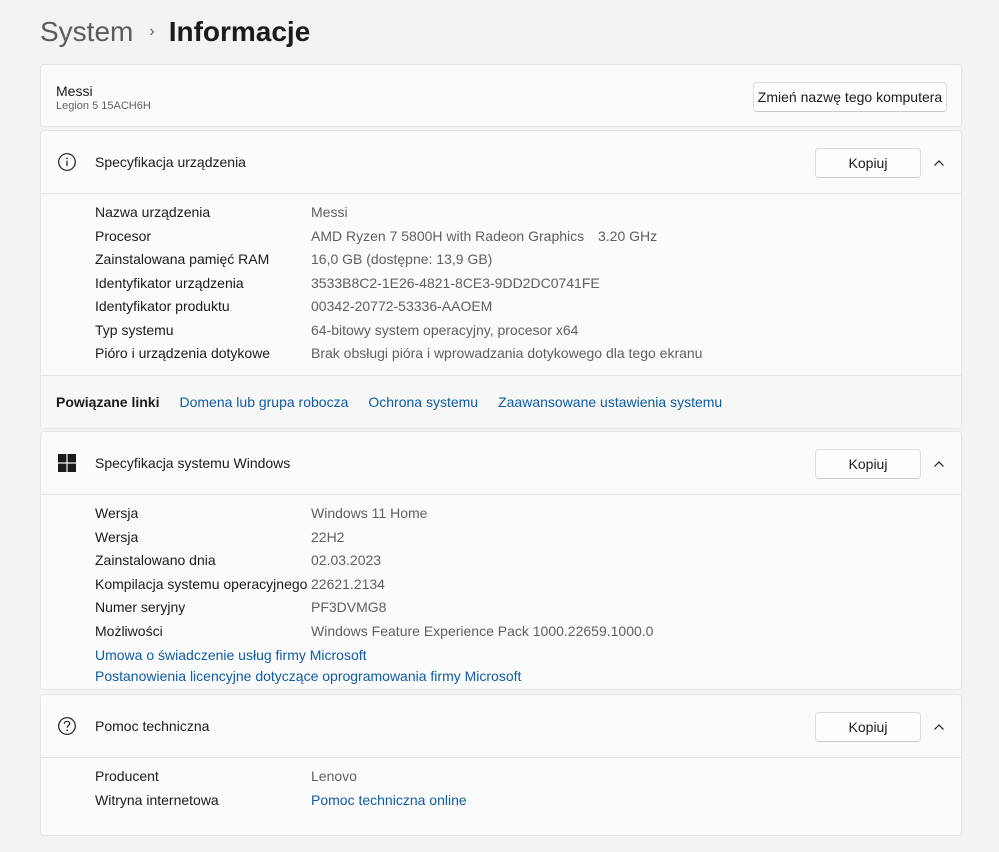 Image resolution: width=999 pixels, height=852 pixels. I want to click on windows-specs-copy-button: Kopiuj, so click(868, 464).